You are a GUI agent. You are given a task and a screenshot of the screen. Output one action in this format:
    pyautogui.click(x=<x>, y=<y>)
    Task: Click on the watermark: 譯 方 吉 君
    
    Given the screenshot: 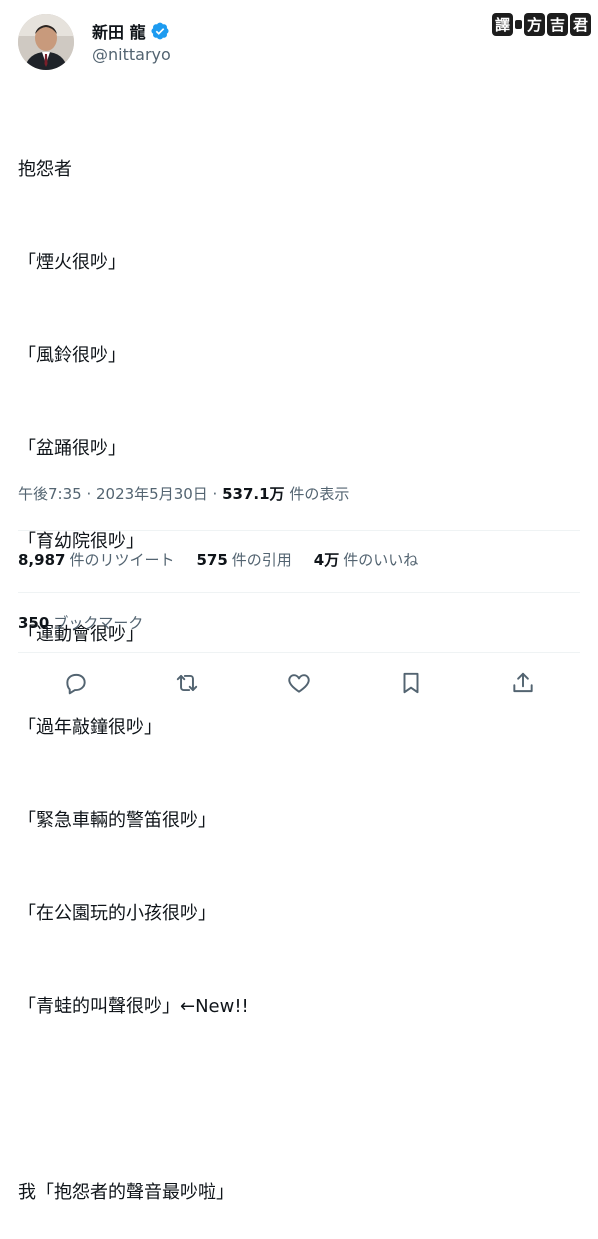 What is the action you would take?
    pyautogui.click(x=542, y=24)
    